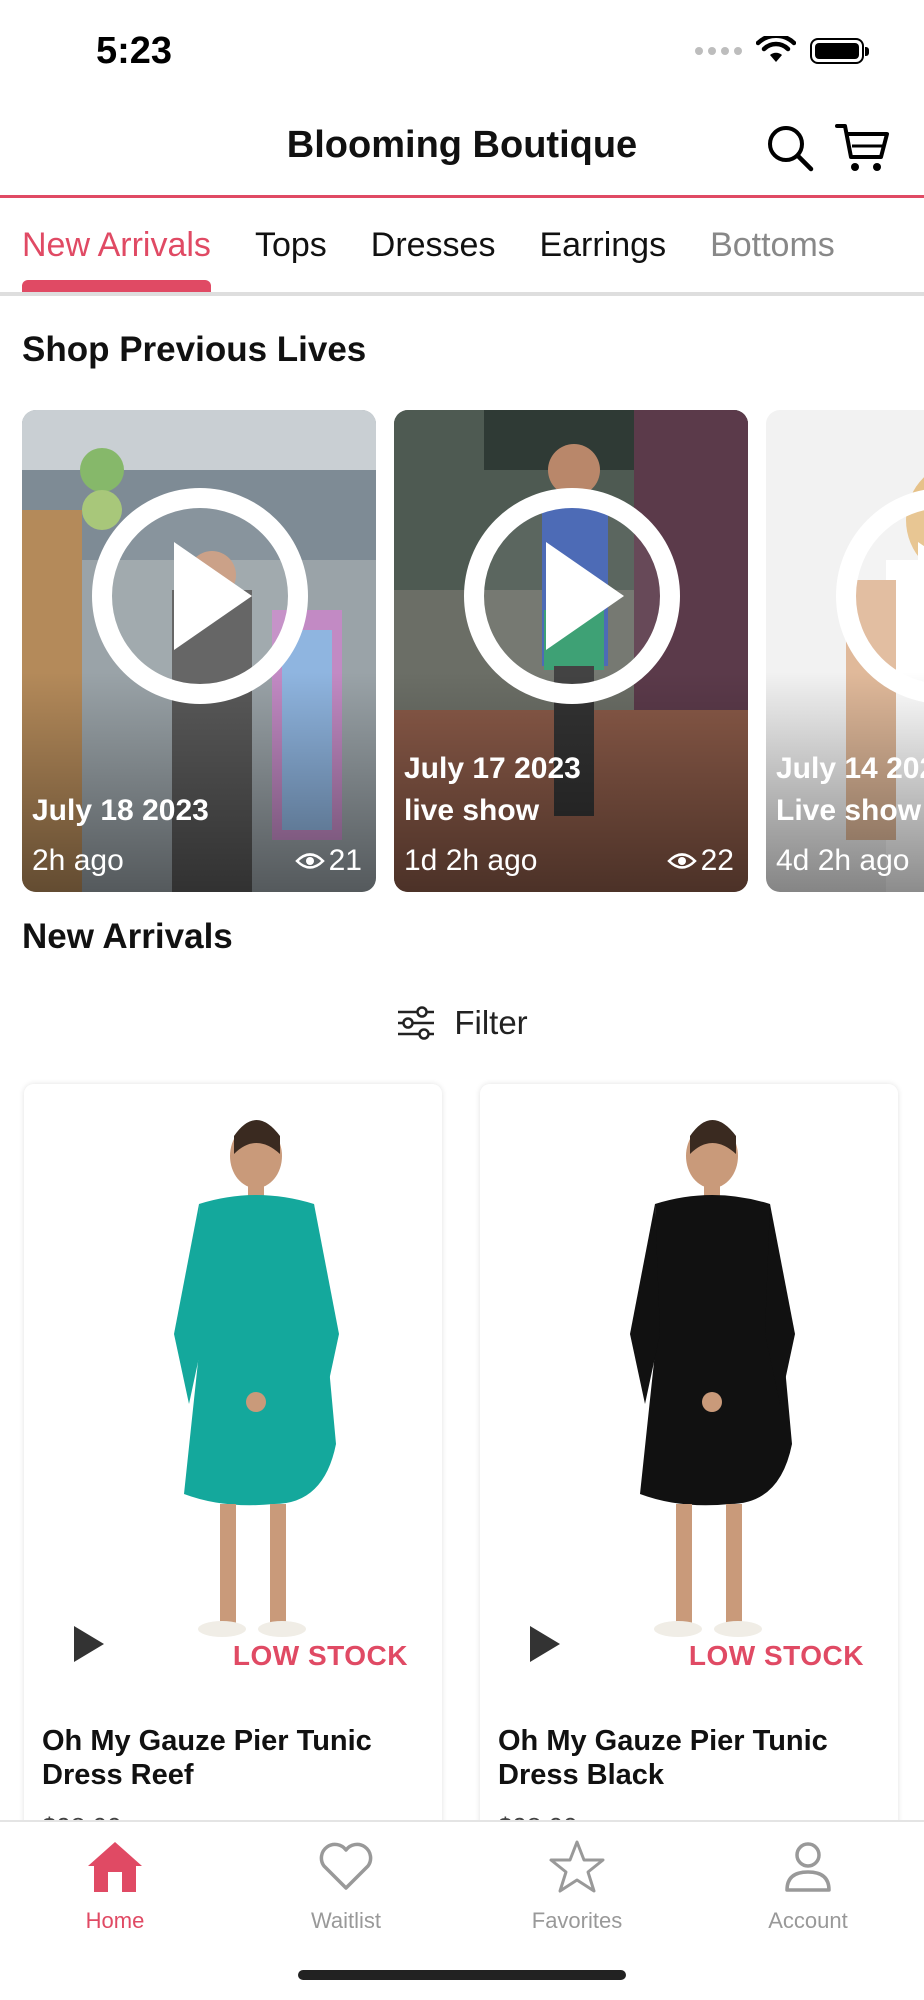 This screenshot has width=924, height=2000. I want to click on nav-favorites: Favorites, so click(577, 1885).